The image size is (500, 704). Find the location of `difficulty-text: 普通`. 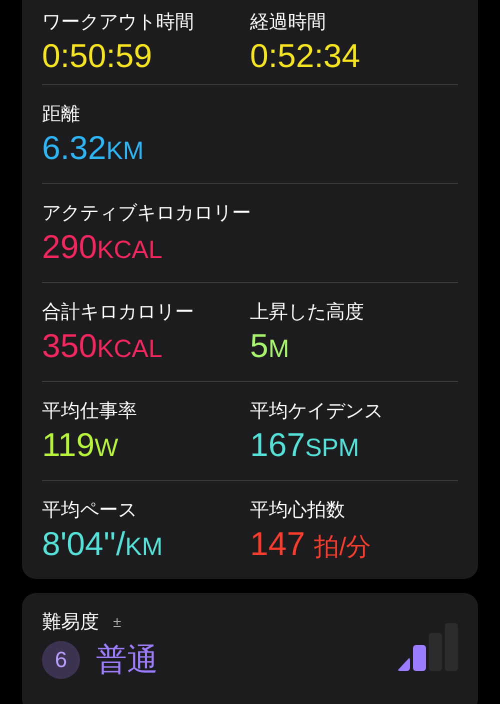

difficulty-text: 普通 is located at coordinates (127, 660).